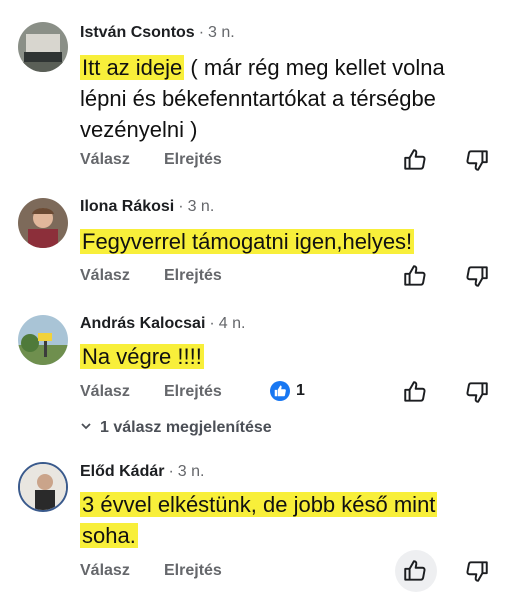 The height and width of the screenshot is (600, 507). I want to click on reaction-summary: 1, so click(287, 391).